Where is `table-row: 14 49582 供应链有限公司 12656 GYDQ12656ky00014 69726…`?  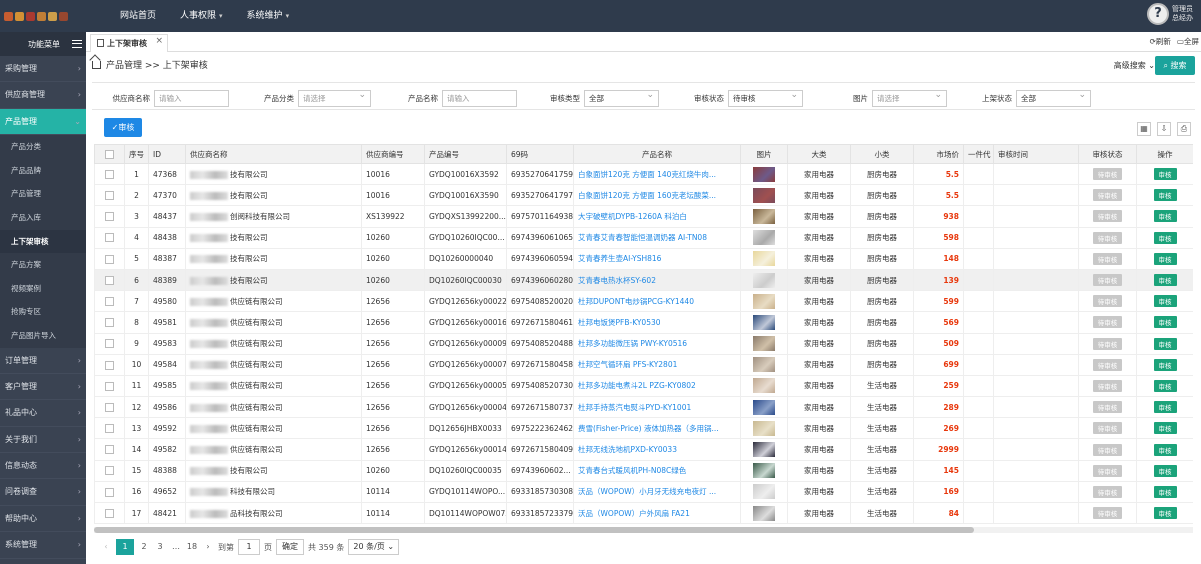
table-row: 14 49582 供应链有限公司 12656 GYDQ12656ky00014 69726… is located at coordinates (643, 449).